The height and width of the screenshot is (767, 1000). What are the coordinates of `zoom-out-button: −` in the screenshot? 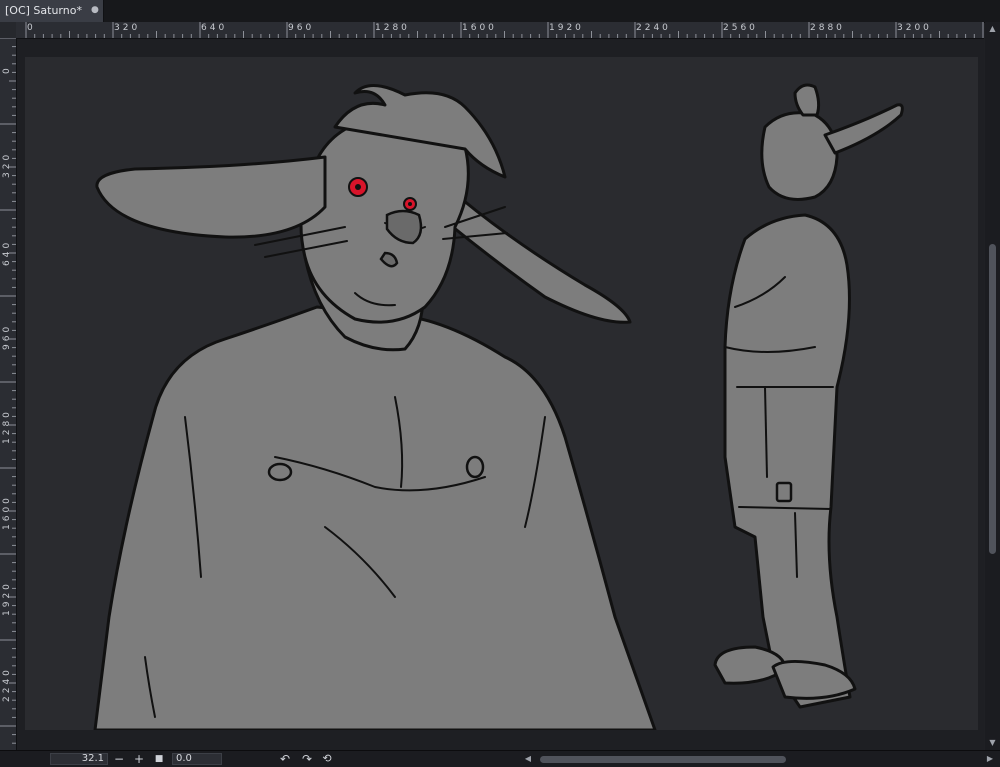 It's located at (119, 759).